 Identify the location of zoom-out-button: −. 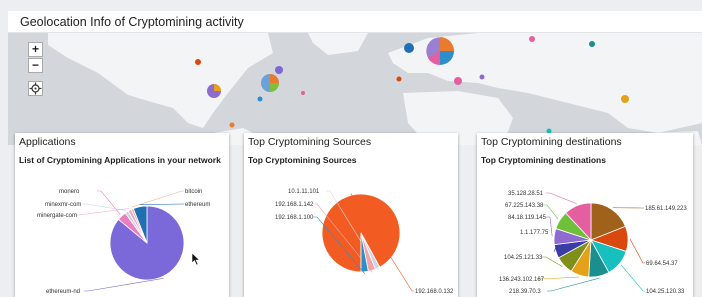
(35, 65).